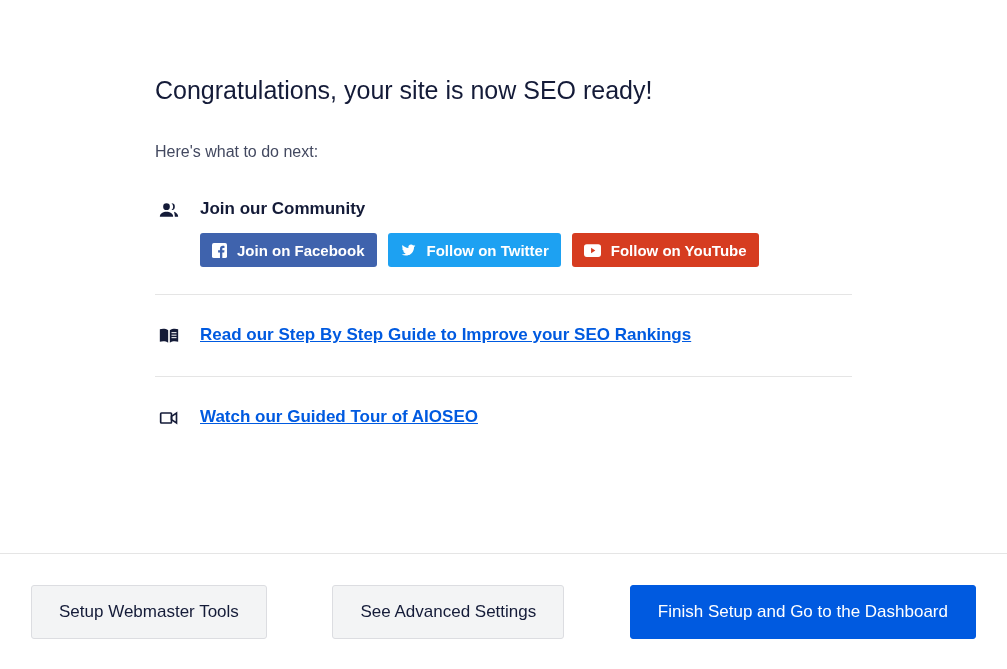 The height and width of the screenshot is (669, 1007). I want to click on section-title: Join our Community, so click(283, 209).